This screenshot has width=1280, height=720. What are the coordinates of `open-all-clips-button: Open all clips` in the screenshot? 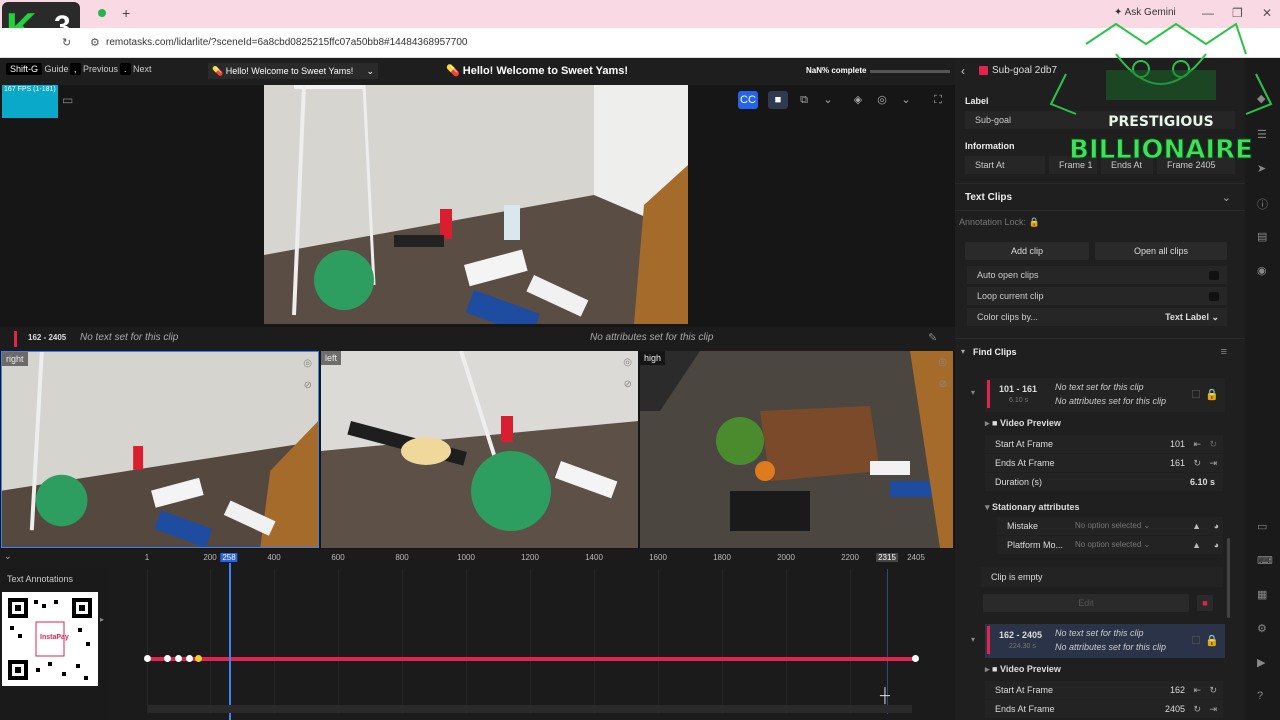 It's located at (1161, 251).